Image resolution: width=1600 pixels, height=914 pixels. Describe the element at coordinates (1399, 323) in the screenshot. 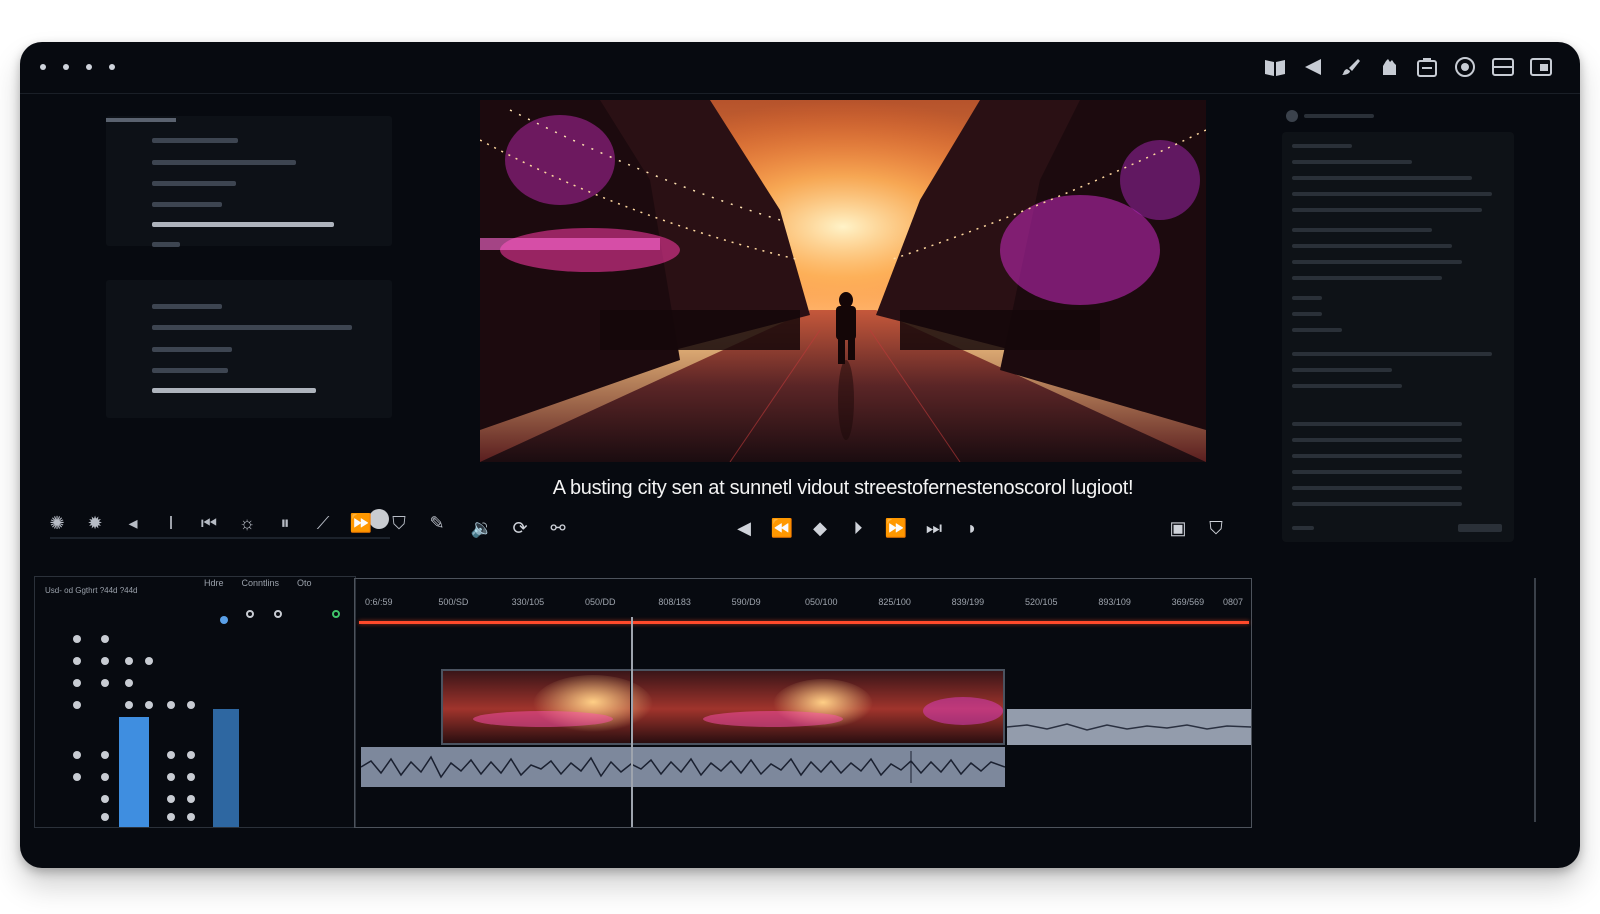

I see `inspector-panel` at that location.